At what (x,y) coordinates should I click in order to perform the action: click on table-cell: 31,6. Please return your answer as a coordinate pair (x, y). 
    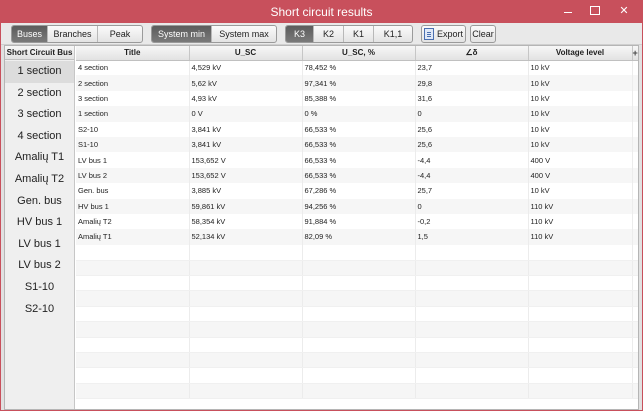
    Looking at the image, I should click on (472, 98).